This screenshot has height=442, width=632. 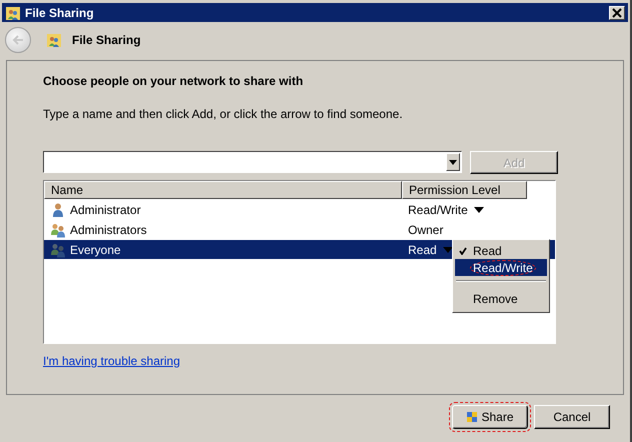 I want to click on close-button, so click(x=617, y=13).